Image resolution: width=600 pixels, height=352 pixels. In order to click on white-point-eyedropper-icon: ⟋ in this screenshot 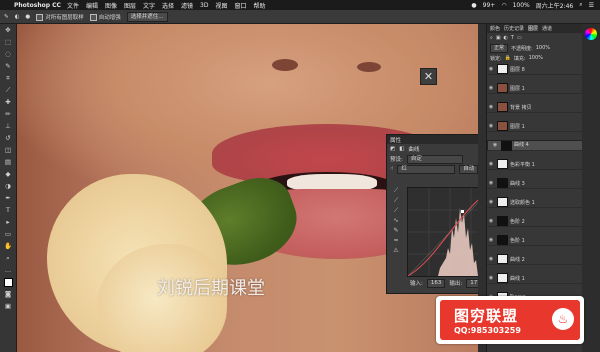, I will do `click(396, 212)`.